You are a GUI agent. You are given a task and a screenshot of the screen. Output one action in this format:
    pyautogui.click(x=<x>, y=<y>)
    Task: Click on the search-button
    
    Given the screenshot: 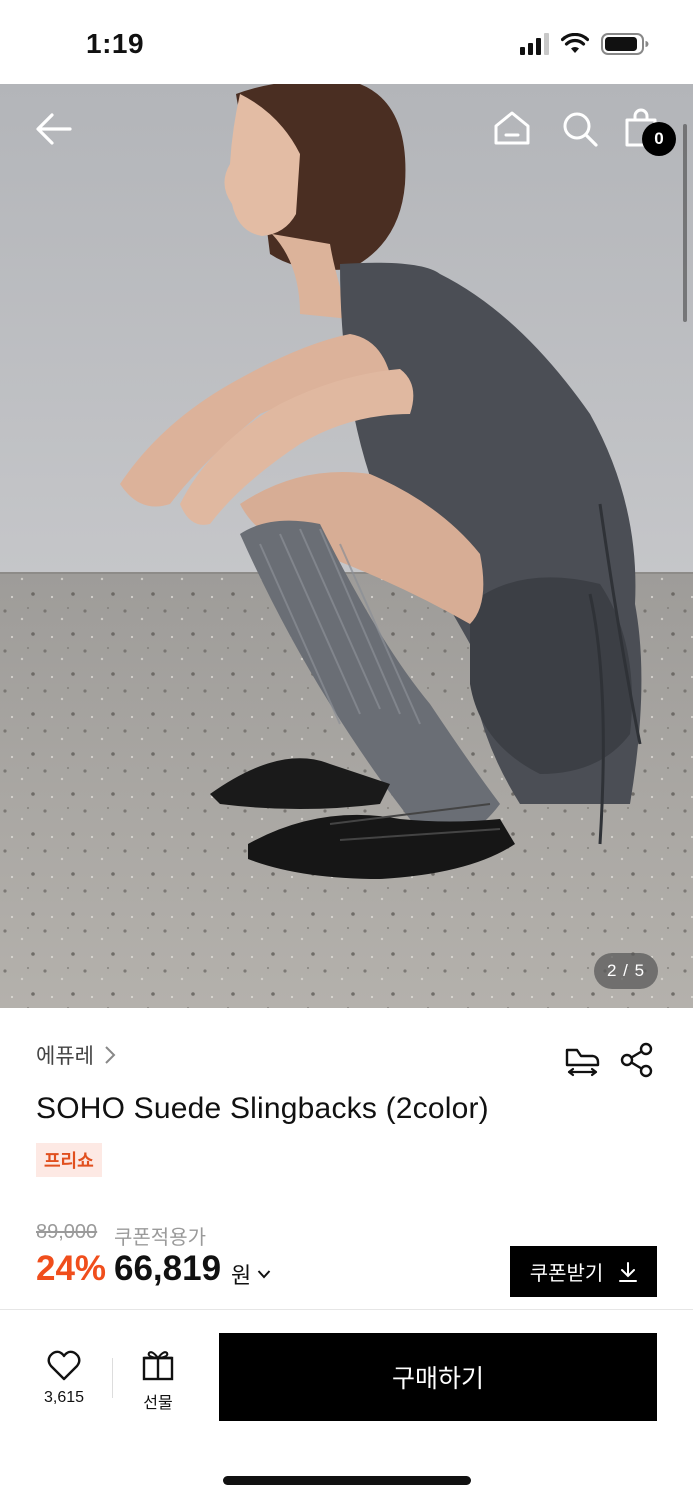 What is the action you would take?
    pyautogui.click(x=580, y=129)
    